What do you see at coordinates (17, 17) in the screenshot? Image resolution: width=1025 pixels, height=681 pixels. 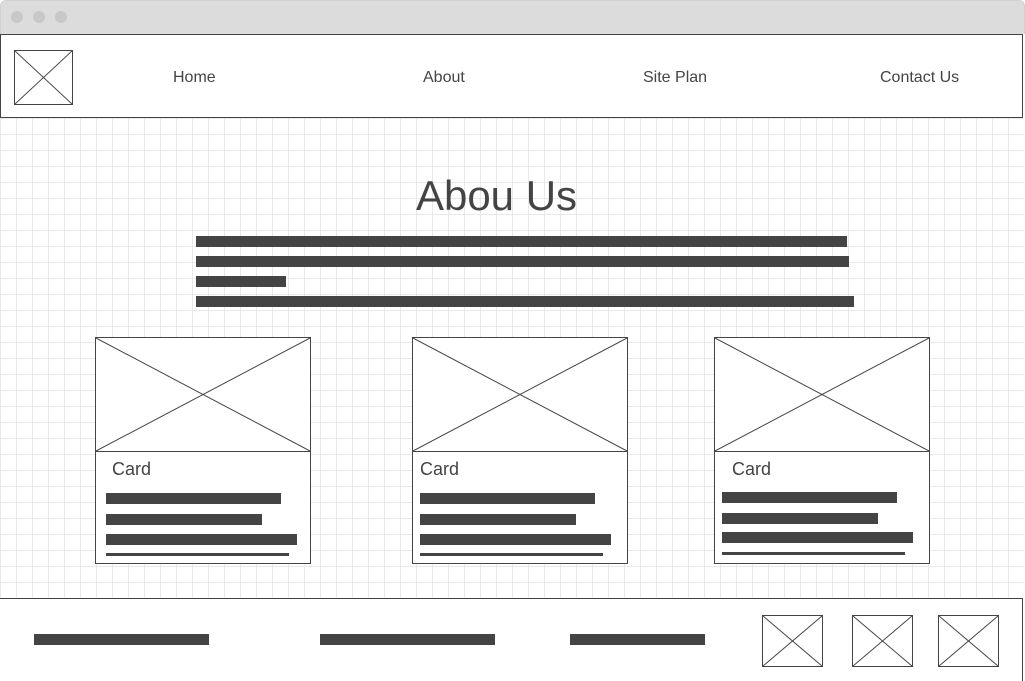 I see `window-close-dot` at bounding box center [17, 17].